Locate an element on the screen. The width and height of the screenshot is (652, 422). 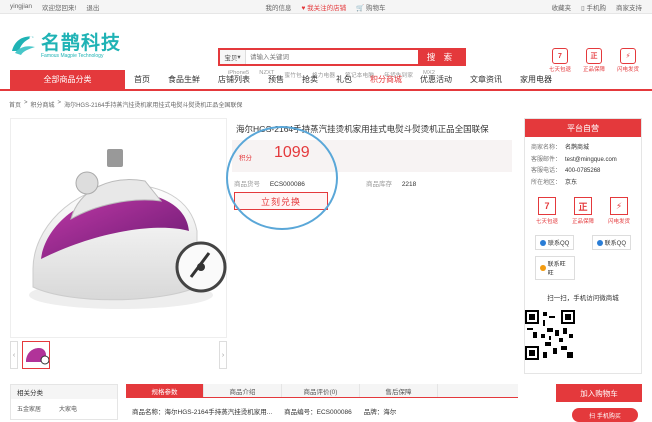
scan-hint: 扫一扫，手机访问微商城 is located at coordinates (583, 298).